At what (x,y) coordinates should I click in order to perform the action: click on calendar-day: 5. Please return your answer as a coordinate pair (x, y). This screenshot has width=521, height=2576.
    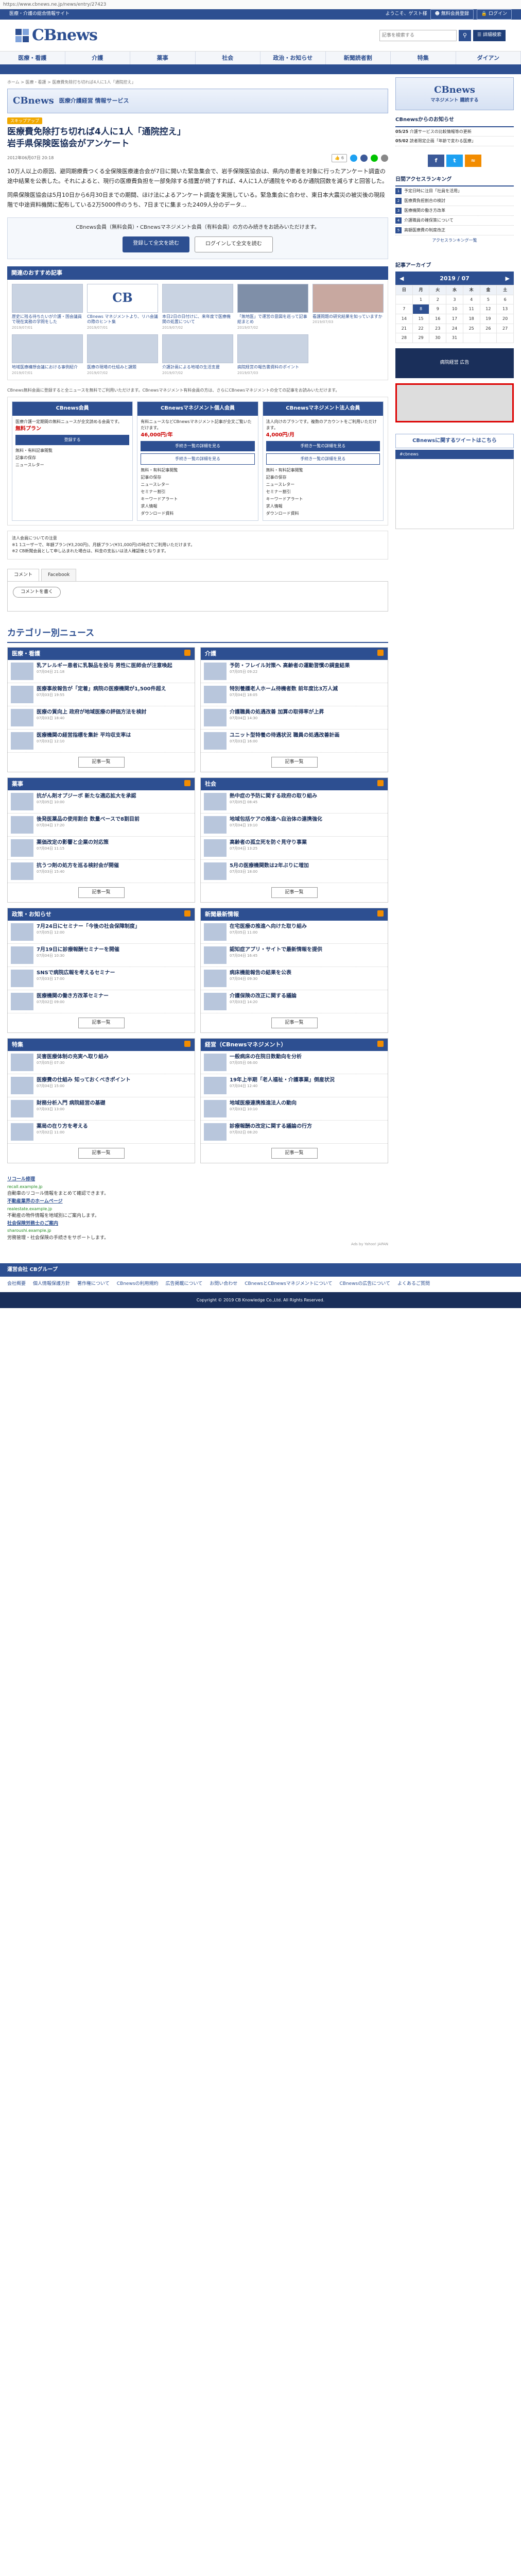
    Looking at the image, I should click on (488, 299).